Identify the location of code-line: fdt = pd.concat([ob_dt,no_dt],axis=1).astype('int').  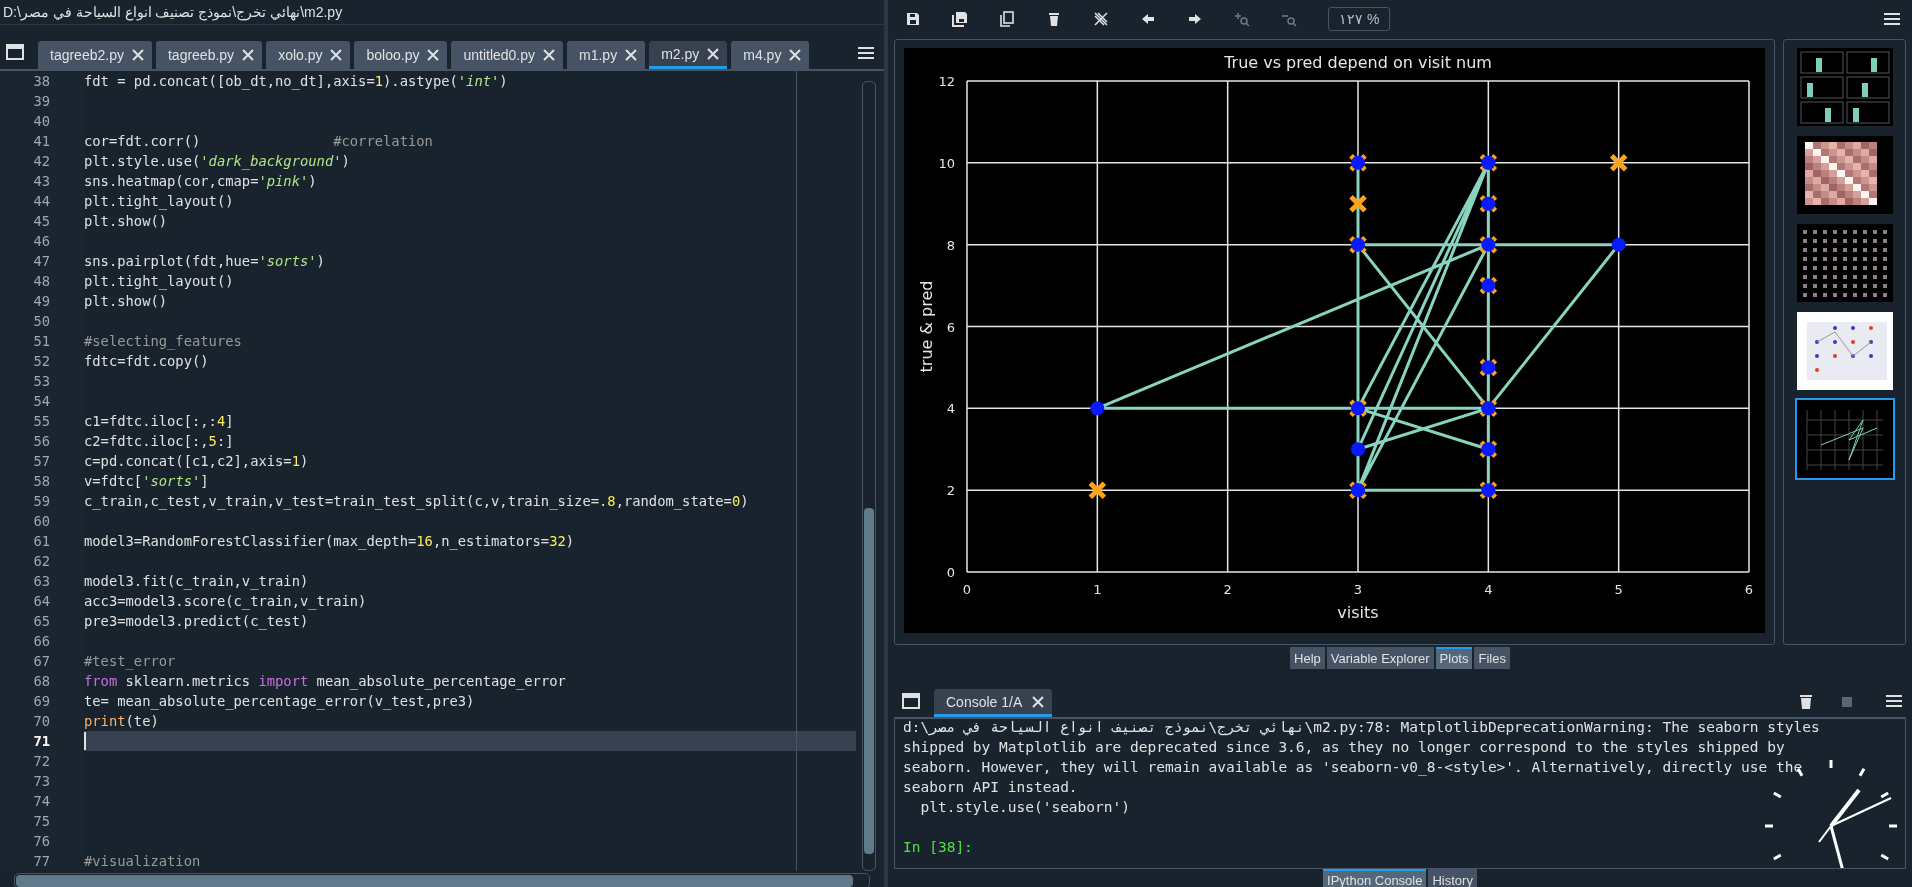
(296, 81).